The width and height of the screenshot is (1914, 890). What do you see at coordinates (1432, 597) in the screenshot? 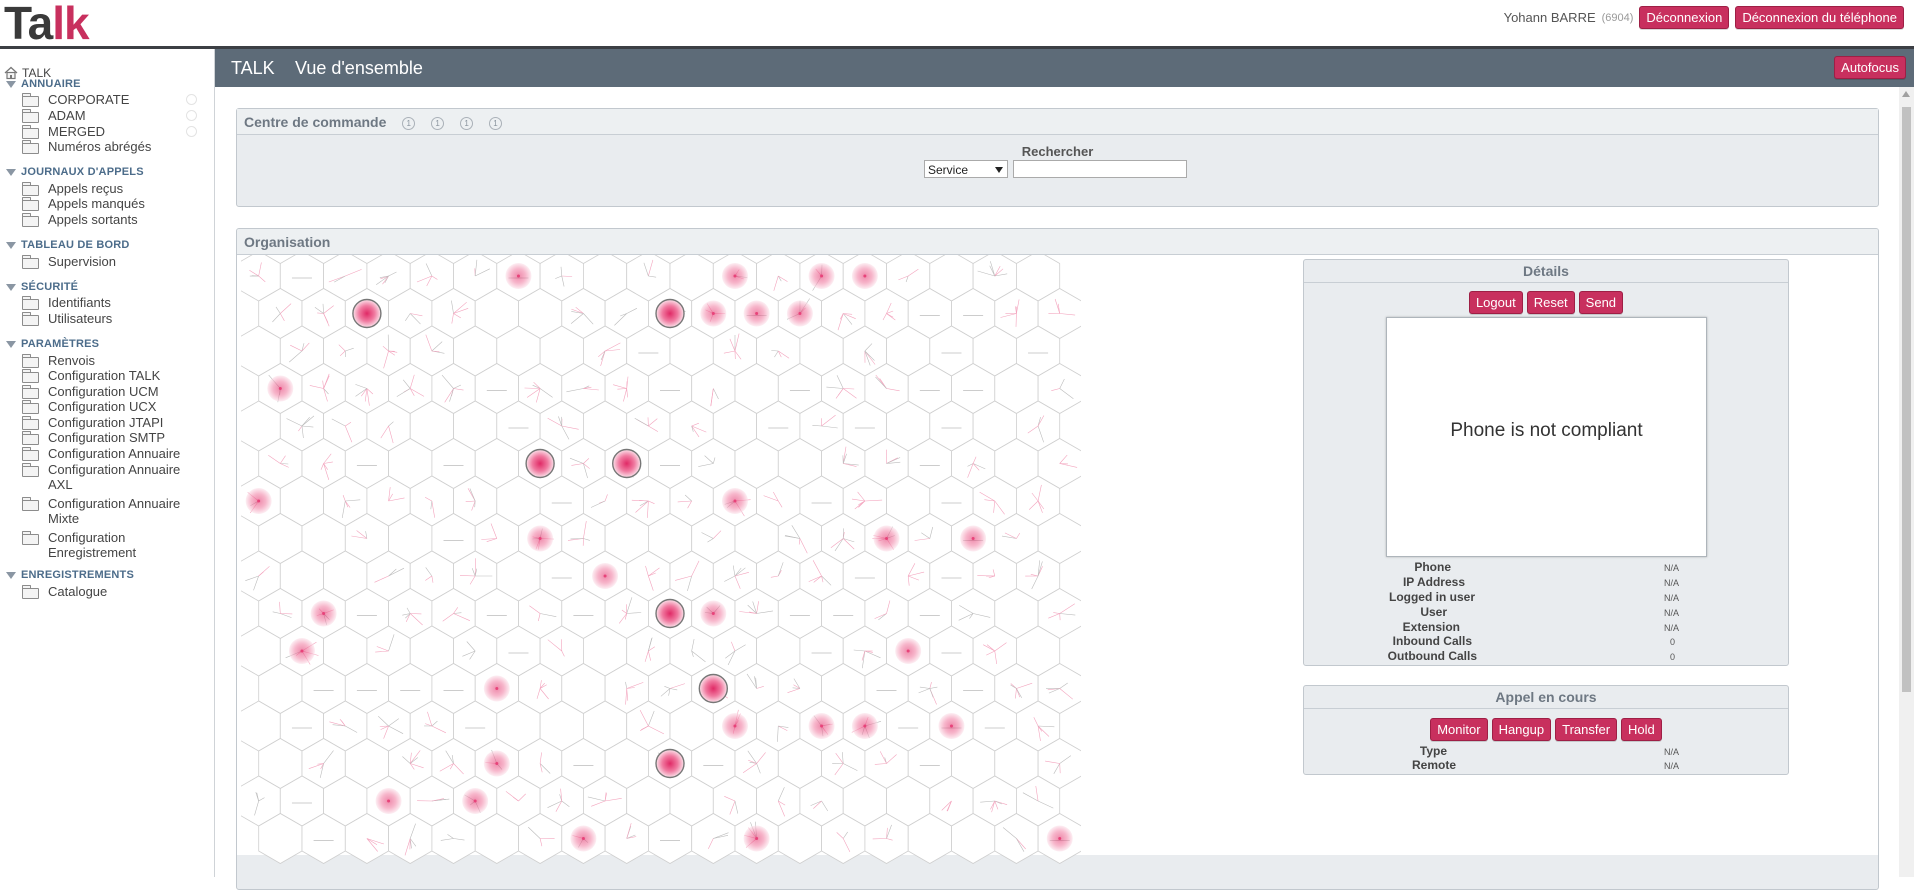
I see `detail-label: Logged in user` at bounding box center [1432, 597].